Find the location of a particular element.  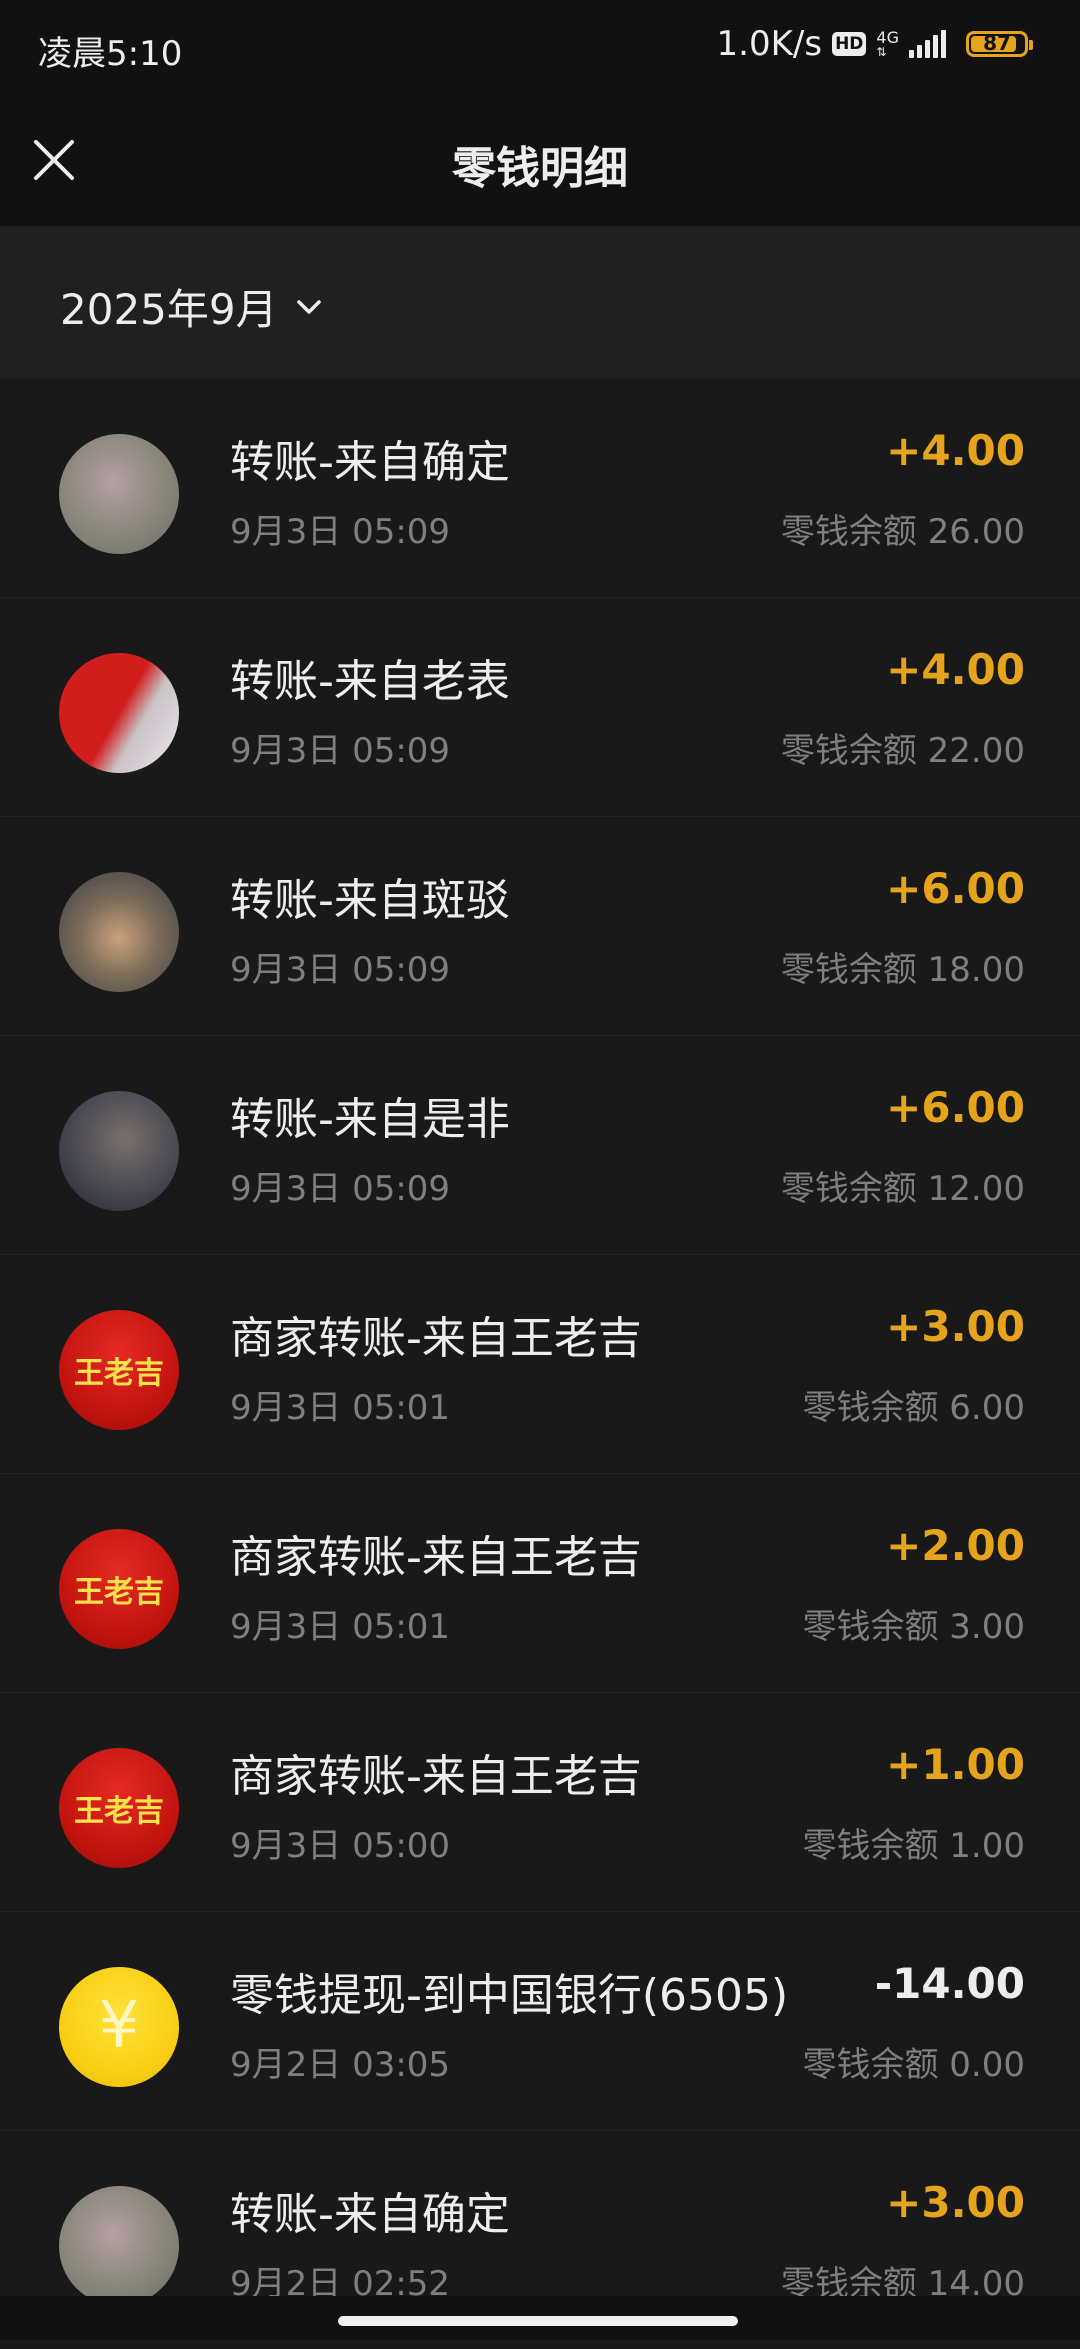

gesture-bar is located at coordinates (540, 2318).